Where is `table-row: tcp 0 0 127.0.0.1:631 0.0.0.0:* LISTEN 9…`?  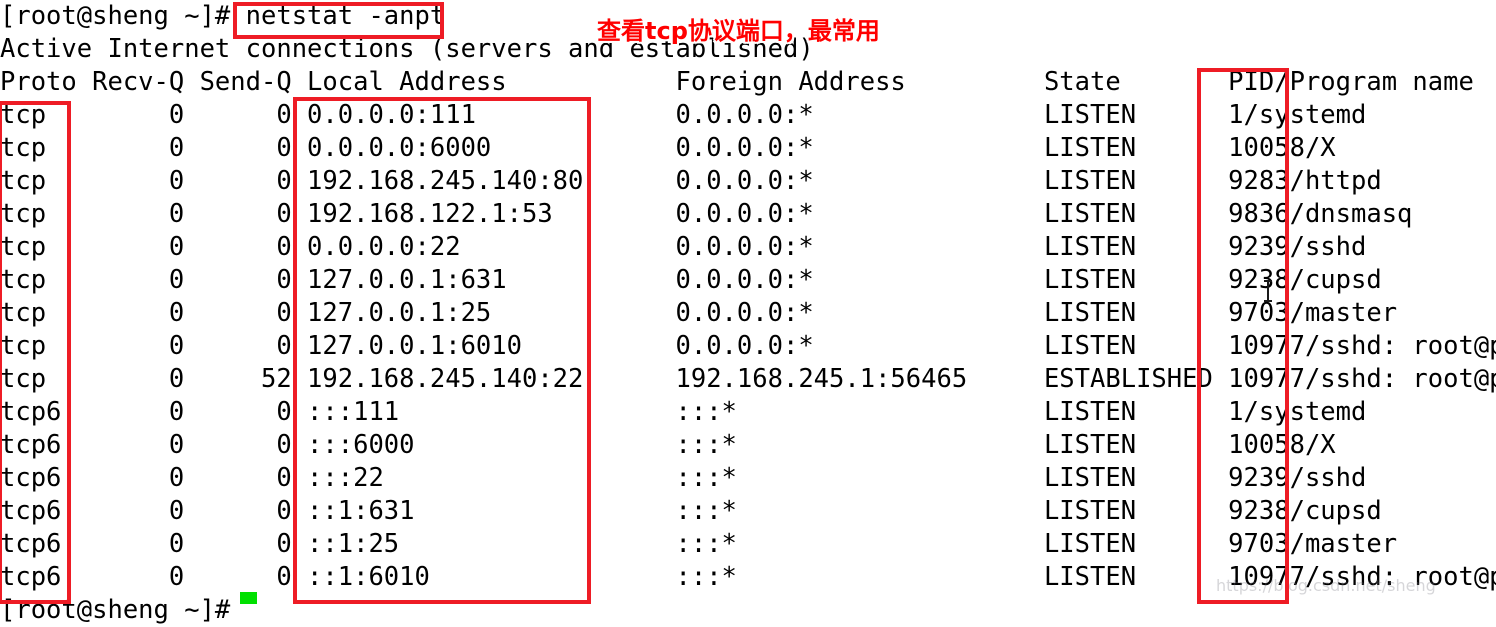
table-row: tcp 0 0 127.0.0.1:631 0.0.0.0:* LISTEN 9… is located at coordinates (691, 280).